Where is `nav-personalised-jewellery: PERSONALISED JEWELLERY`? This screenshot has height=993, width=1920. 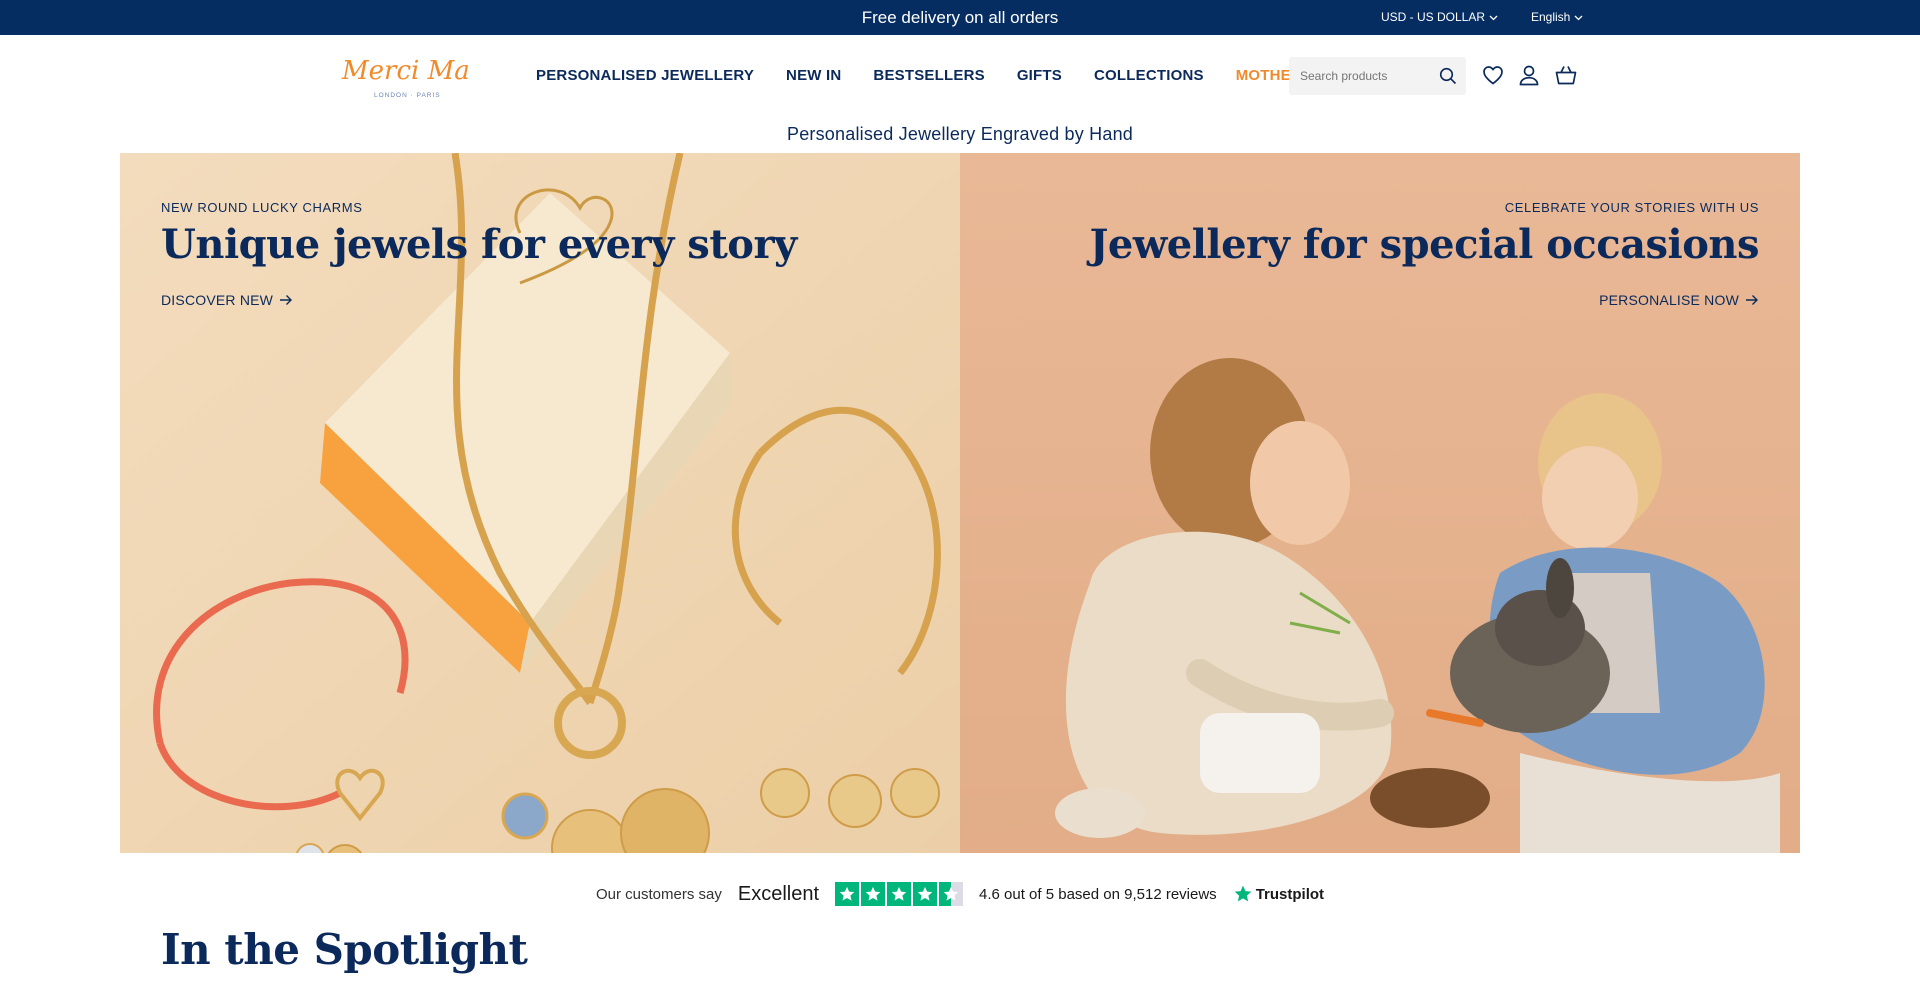
nav-personalised-jewellery: PERSONALISED JEWELLERY is located at coordinates (645, 75).